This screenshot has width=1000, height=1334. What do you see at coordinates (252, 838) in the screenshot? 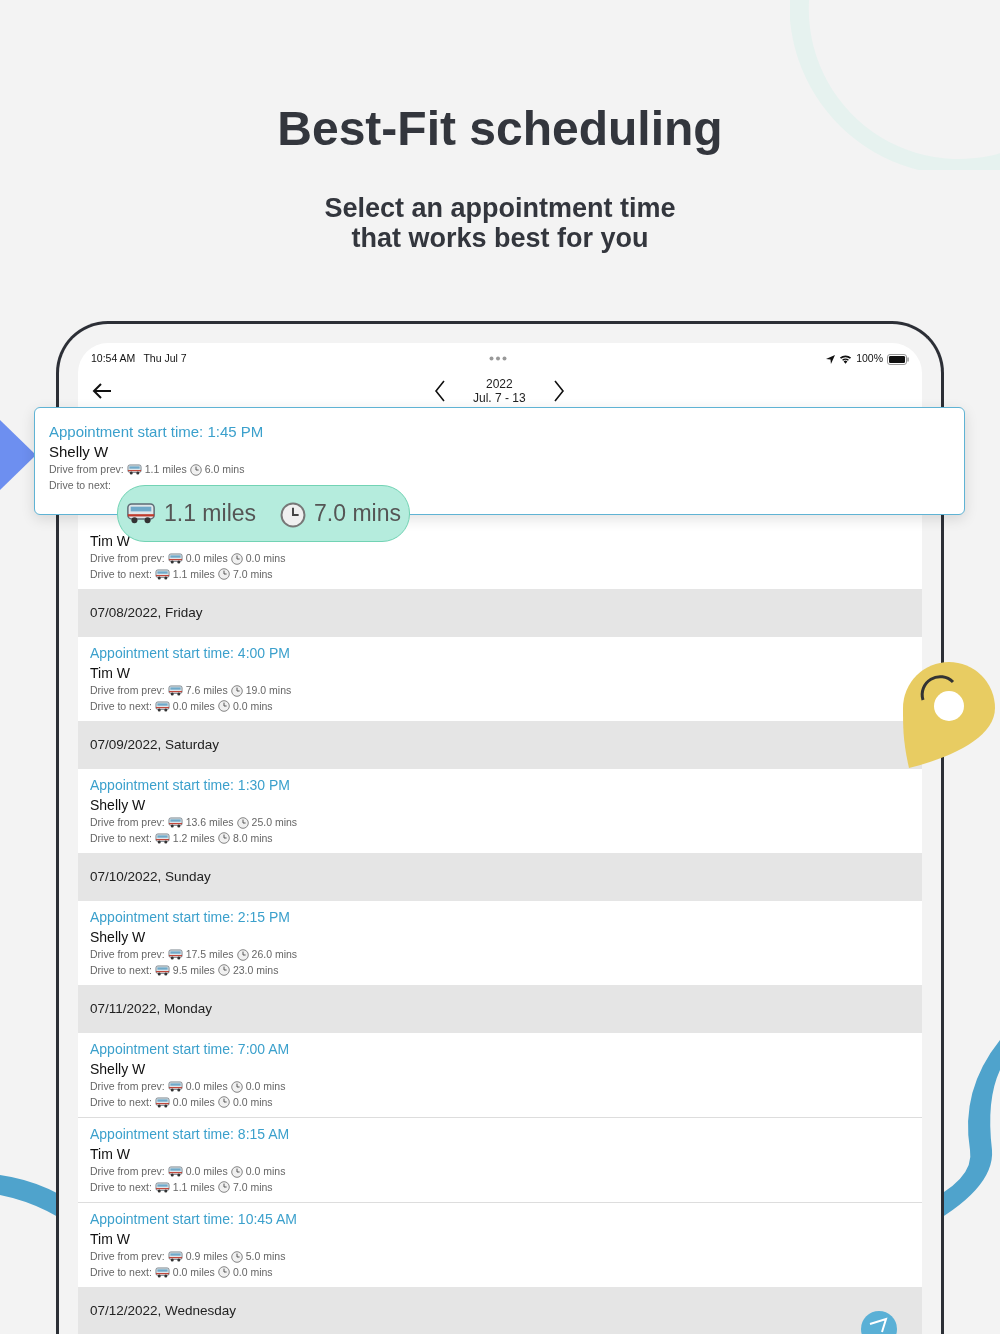
I see `duration-text: 8.0 mins` at bounding box center [252, 838].